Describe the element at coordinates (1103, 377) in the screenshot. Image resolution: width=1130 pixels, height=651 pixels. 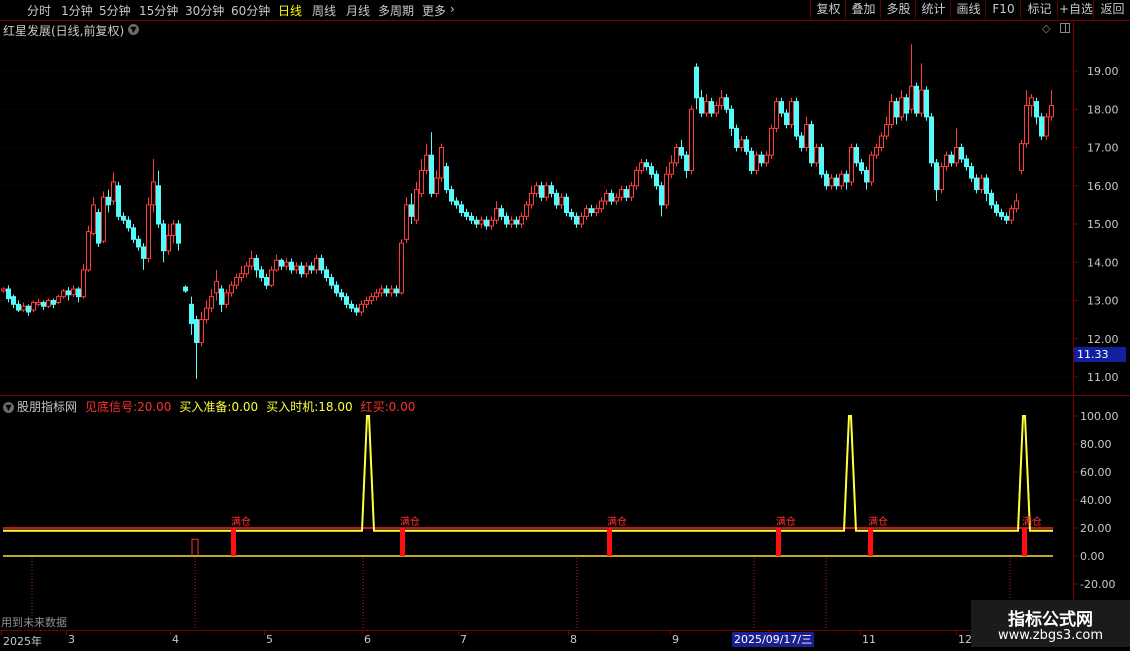
I see `price-tick-label: 11.00` at that location.